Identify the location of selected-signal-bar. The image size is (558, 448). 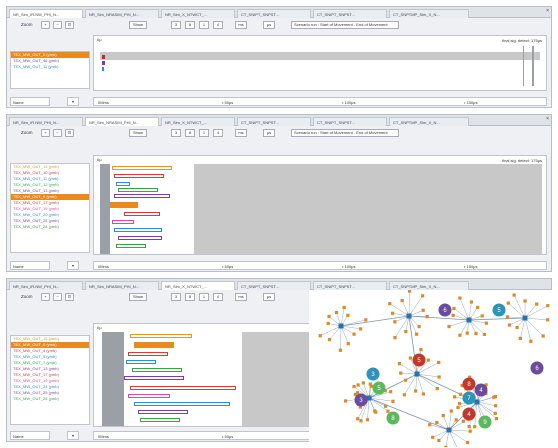
(124, 205).